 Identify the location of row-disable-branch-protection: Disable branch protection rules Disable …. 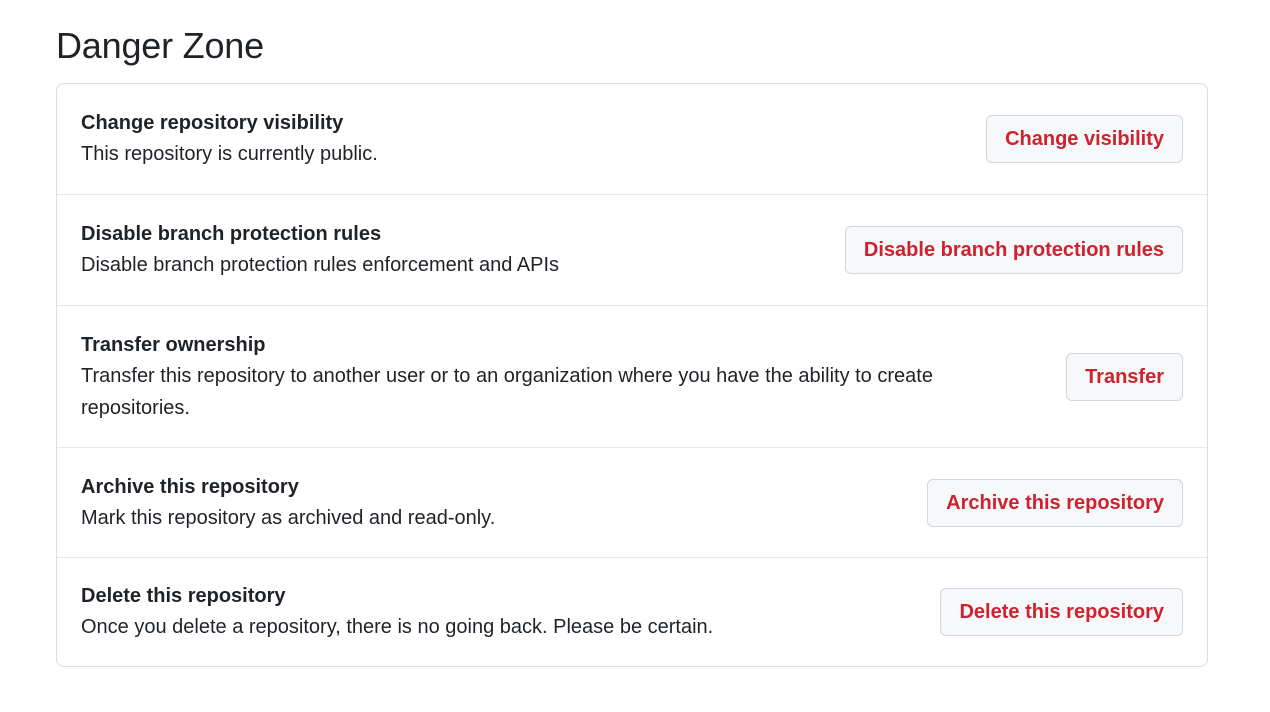
(632, 249).